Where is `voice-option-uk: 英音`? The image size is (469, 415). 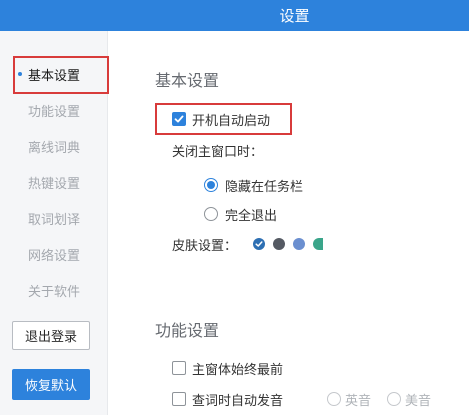
voice-option-uk: 英音 is located at coordinates (349, 399).